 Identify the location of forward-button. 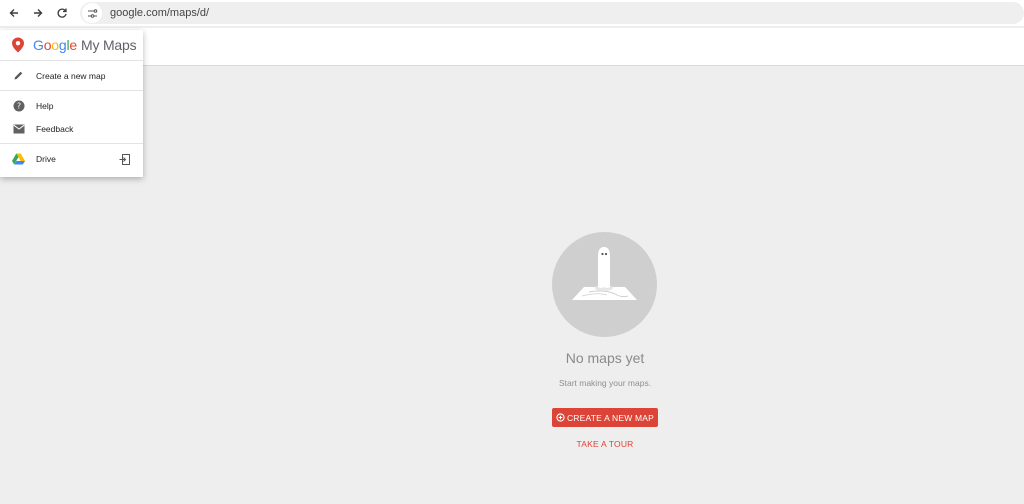
(38, 13).